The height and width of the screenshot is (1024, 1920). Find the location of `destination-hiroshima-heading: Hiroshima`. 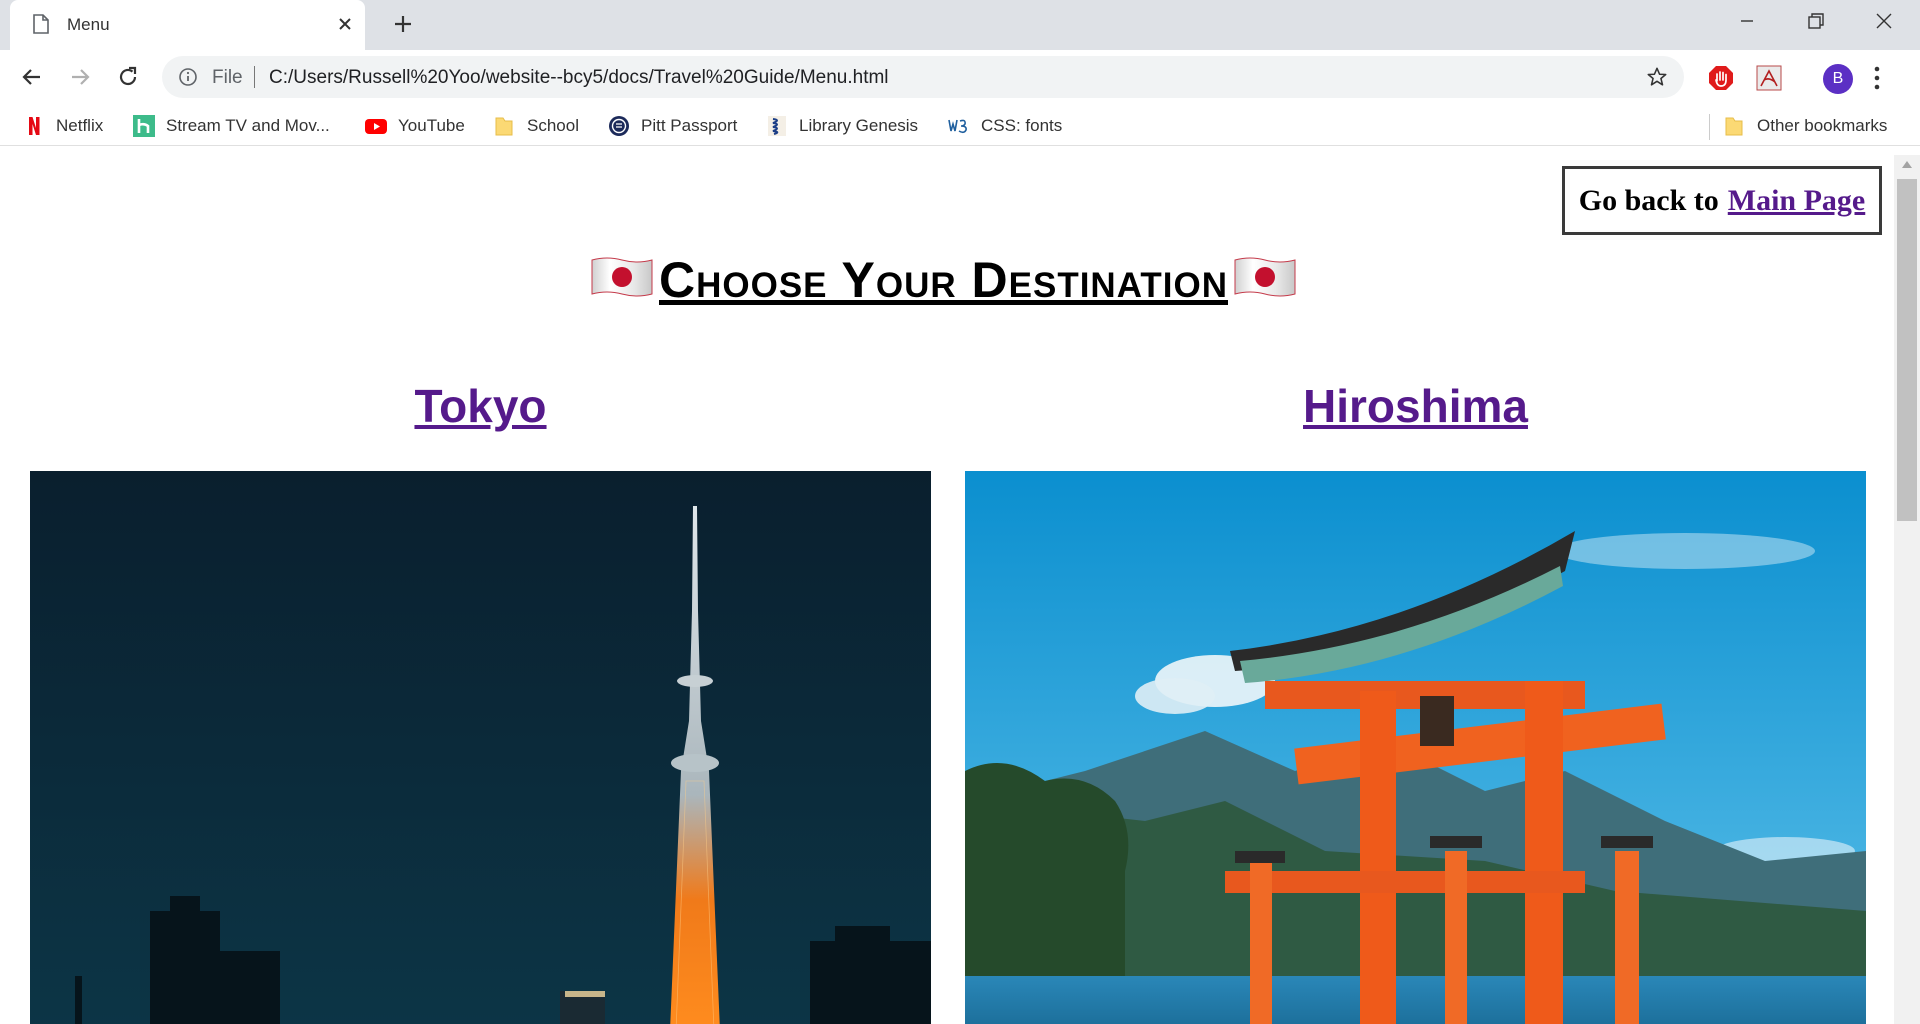

destination-hiroshima-heading: Hiroshima is located at coordinates (1415, 406).